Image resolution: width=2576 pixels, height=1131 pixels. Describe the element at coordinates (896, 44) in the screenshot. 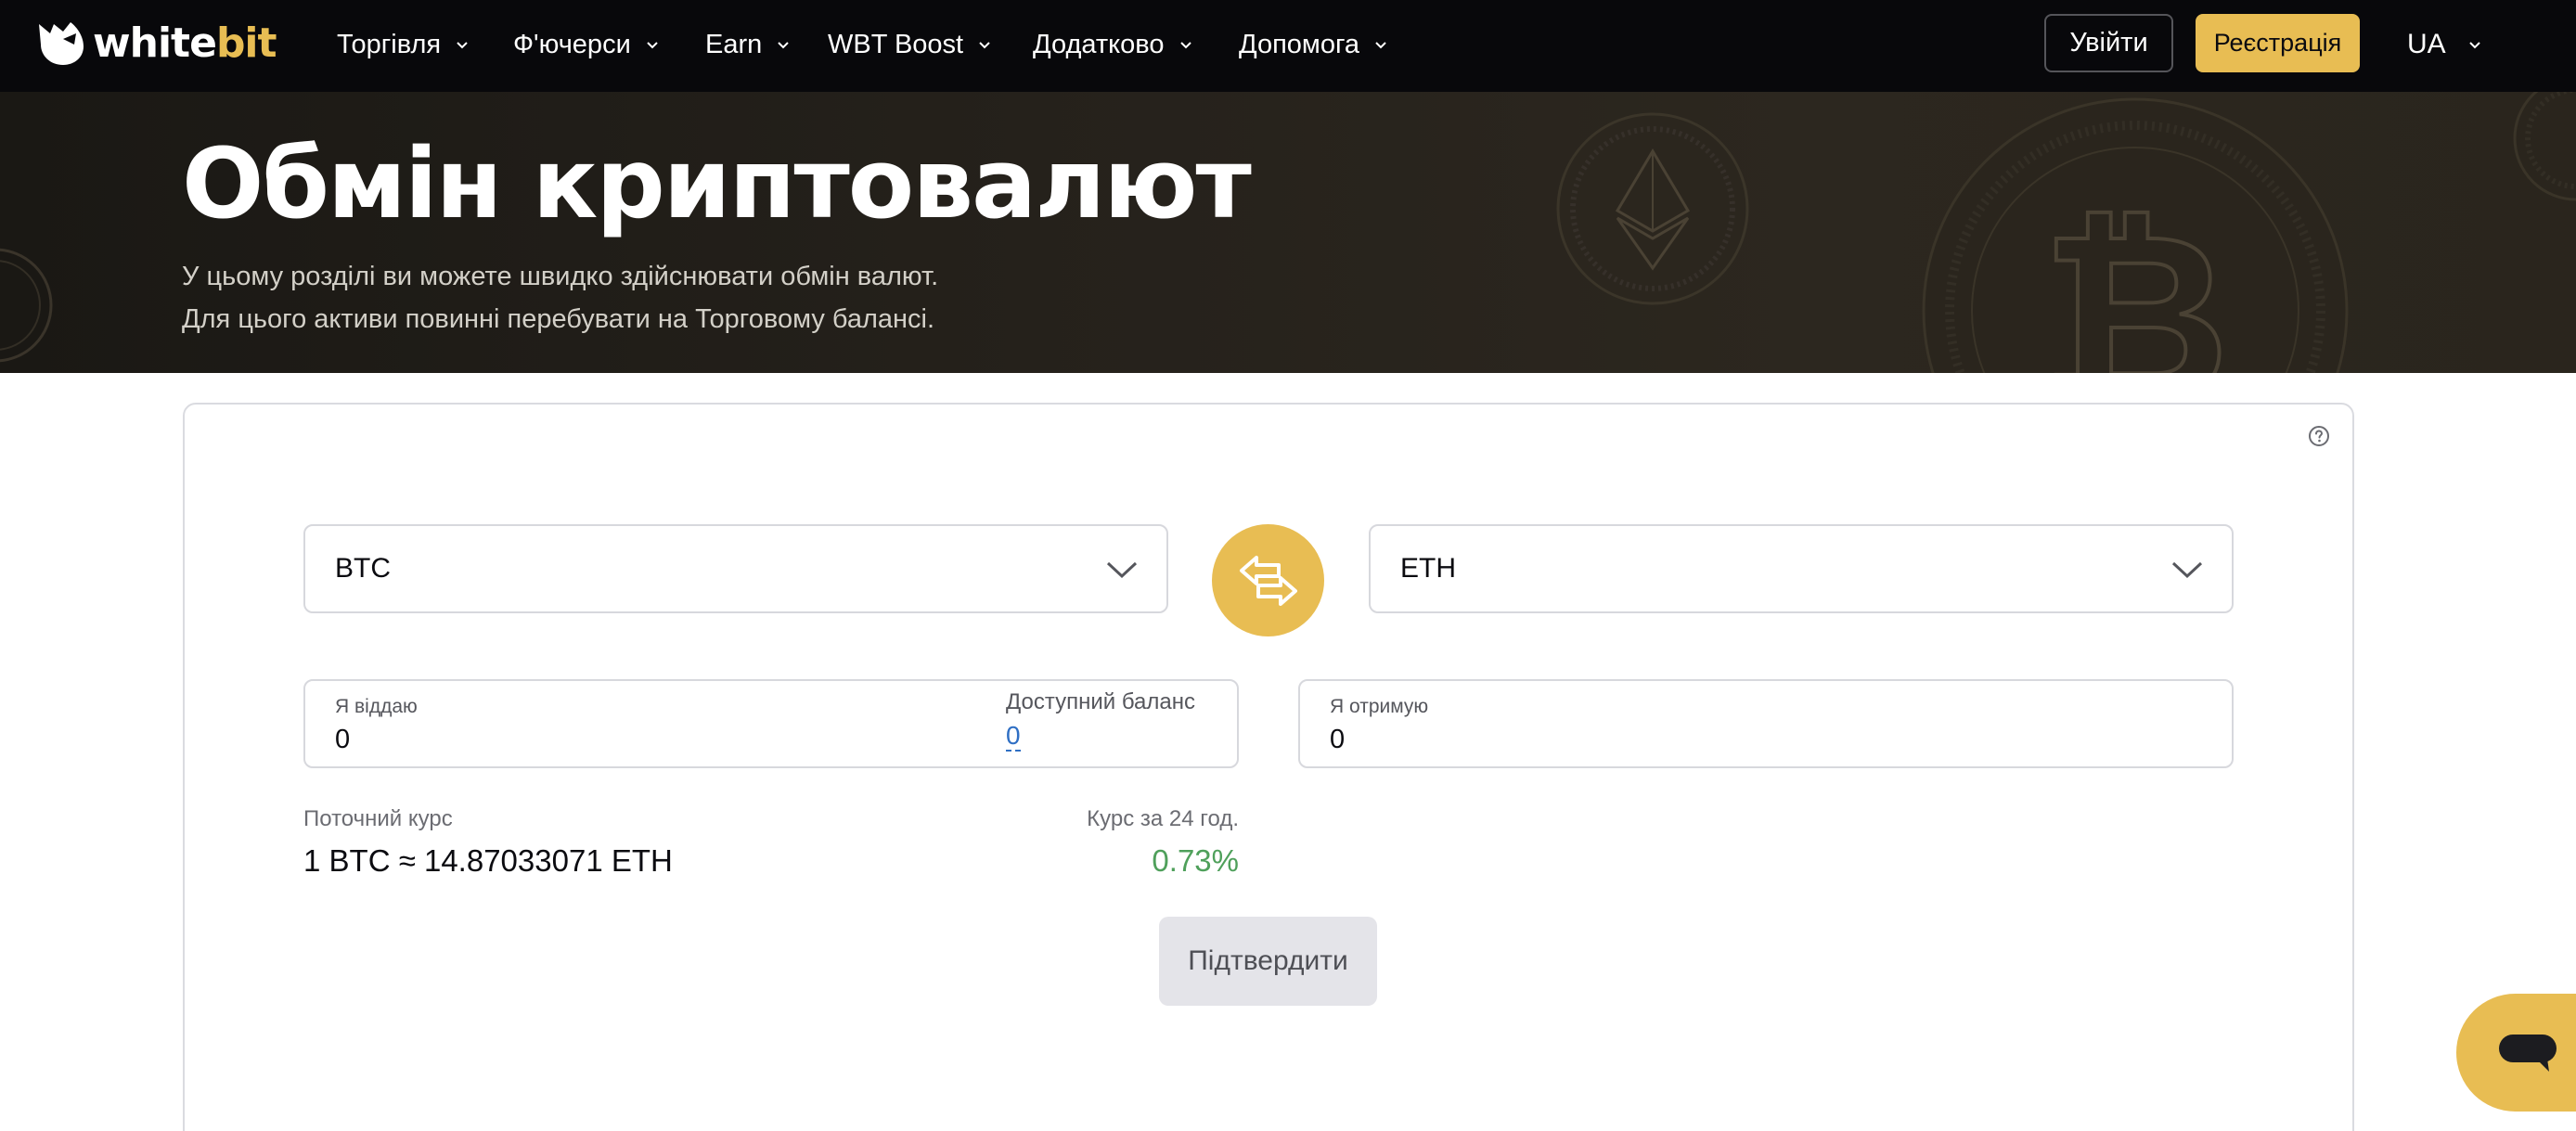

I see `nav-item-label: WBT Boost` at that location.